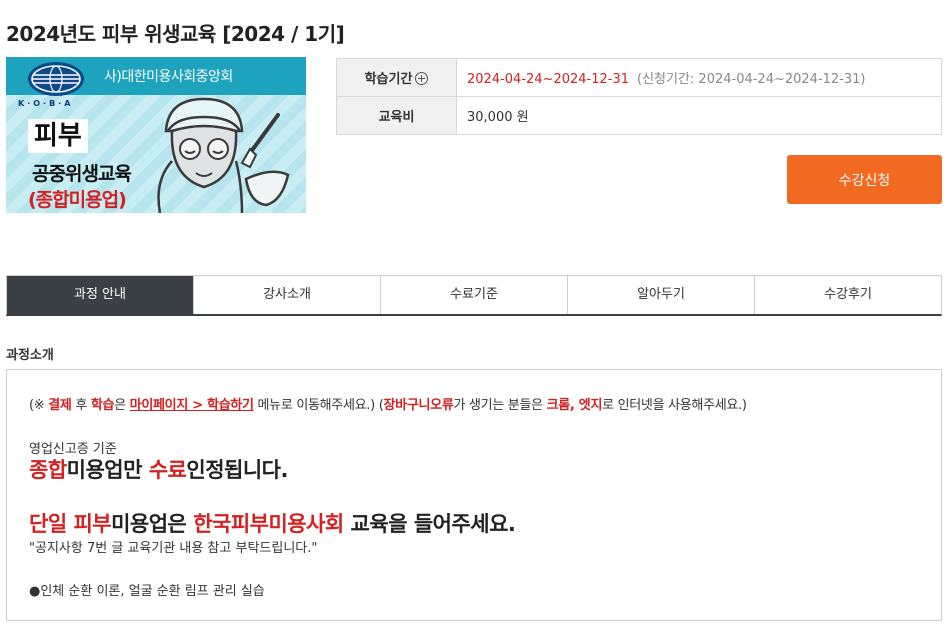  I want to click on statement-highlight: 한국피부미용사회, so click(268, 524).